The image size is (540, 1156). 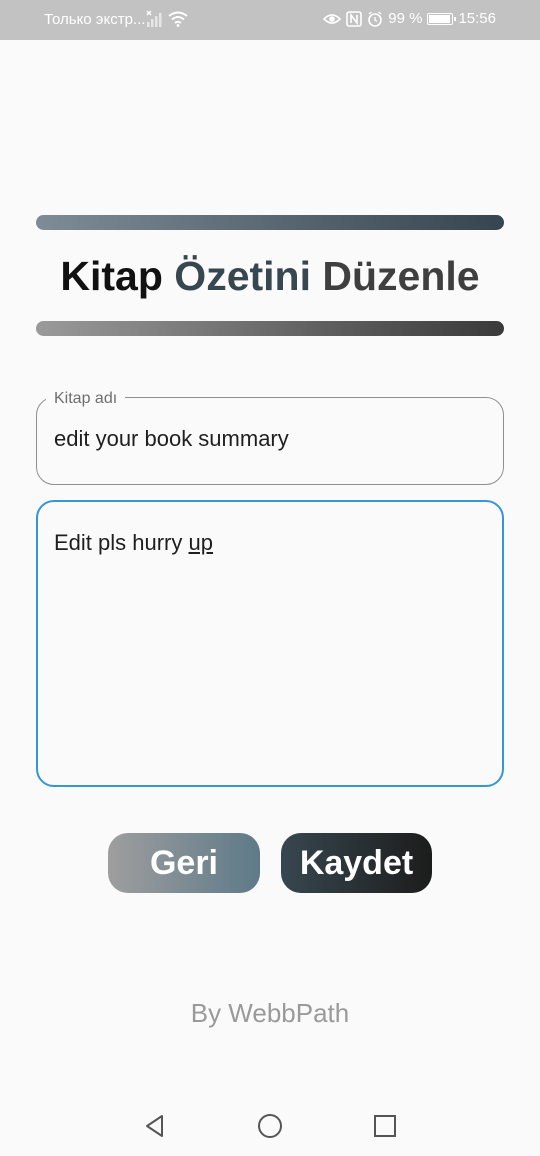 What do you see at coordinates (270, 1013) in the screenshot?
I see `footer-credit: By WebbPath` at bounding box center [270, 1013].